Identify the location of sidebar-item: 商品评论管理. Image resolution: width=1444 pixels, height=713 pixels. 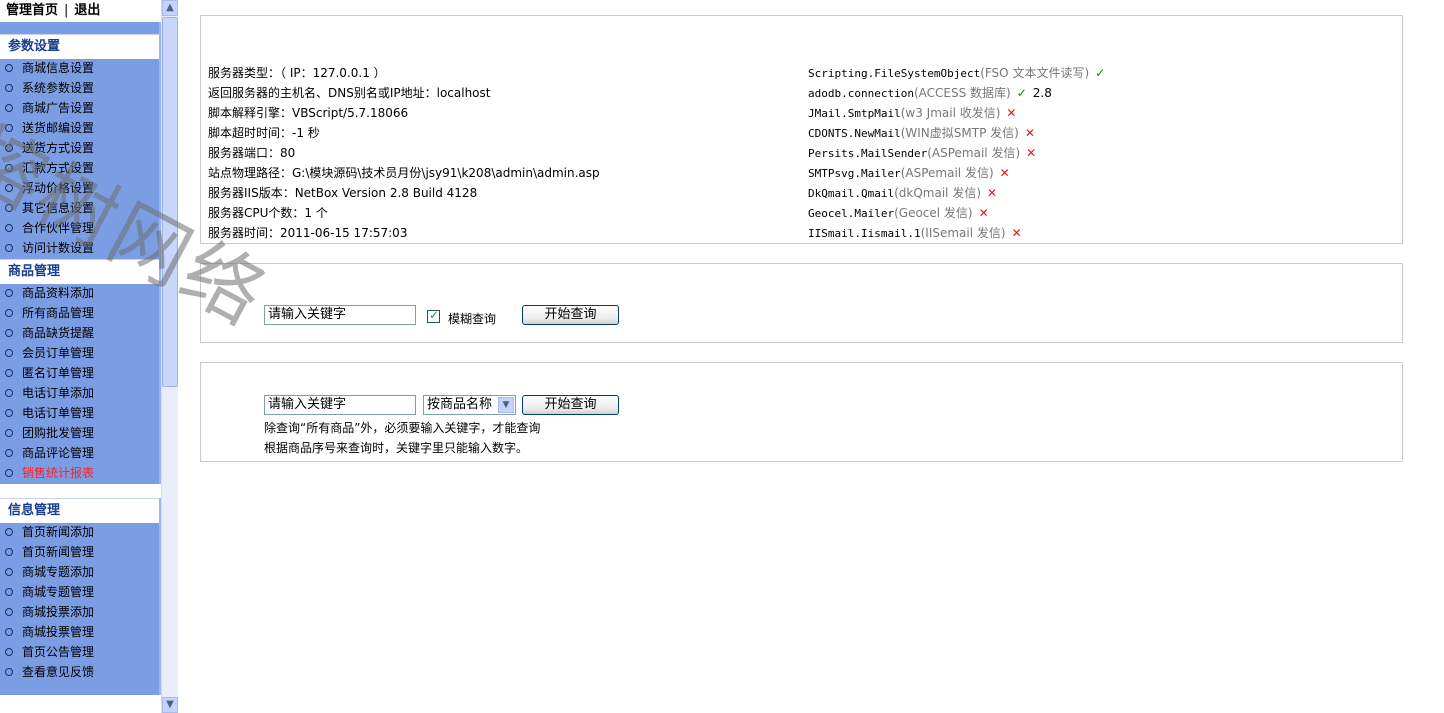
(79, 454).